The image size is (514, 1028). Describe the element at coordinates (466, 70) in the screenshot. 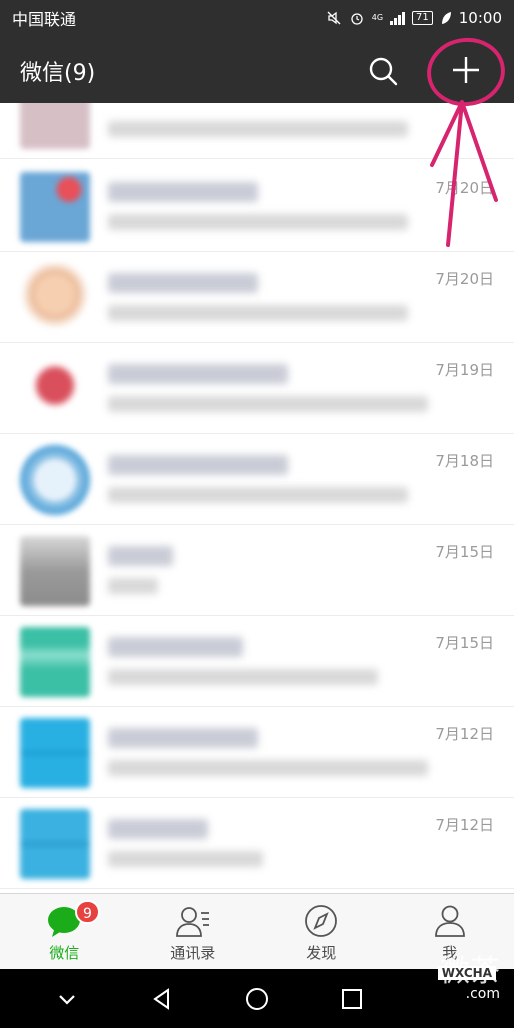

I see `plus-icon` at that location.